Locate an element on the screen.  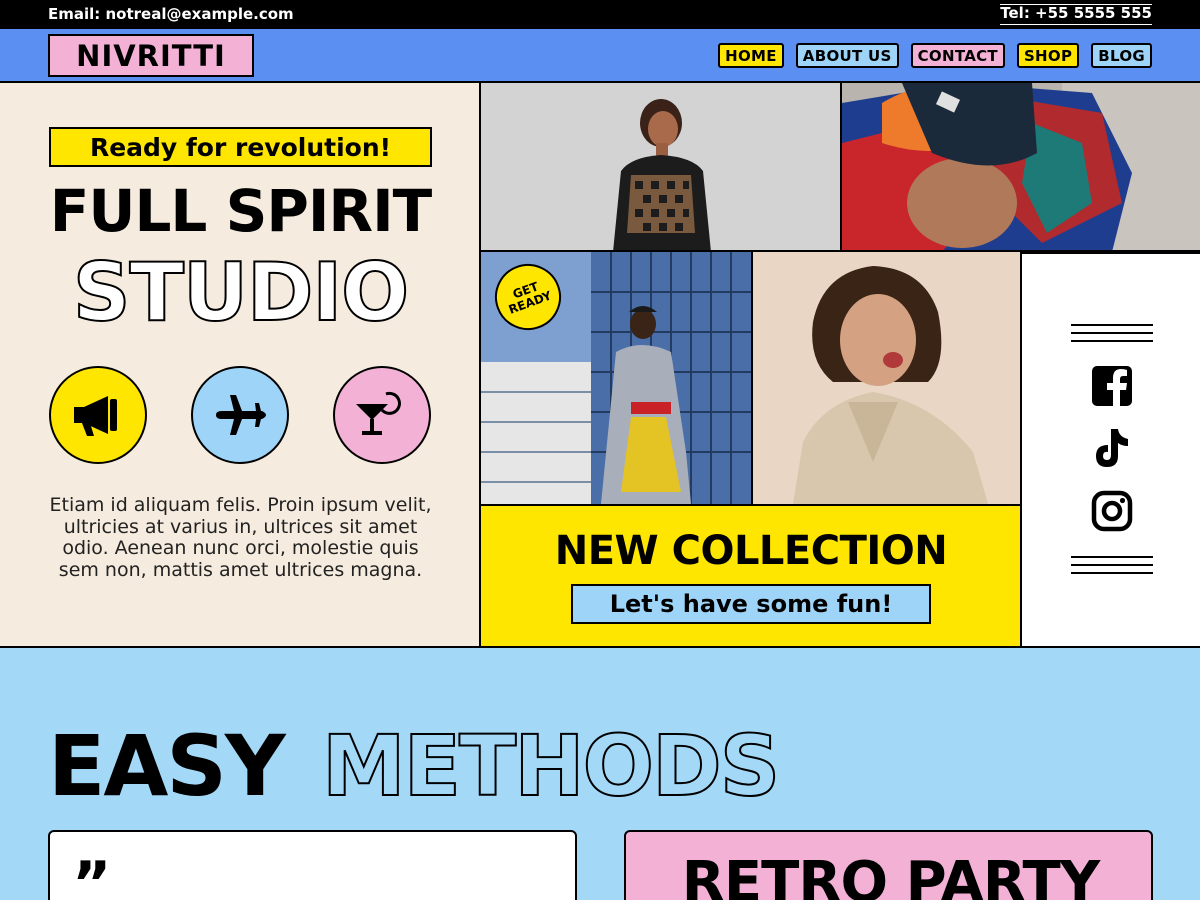
decorative-lines-top is located at coordinates (1112, 334).